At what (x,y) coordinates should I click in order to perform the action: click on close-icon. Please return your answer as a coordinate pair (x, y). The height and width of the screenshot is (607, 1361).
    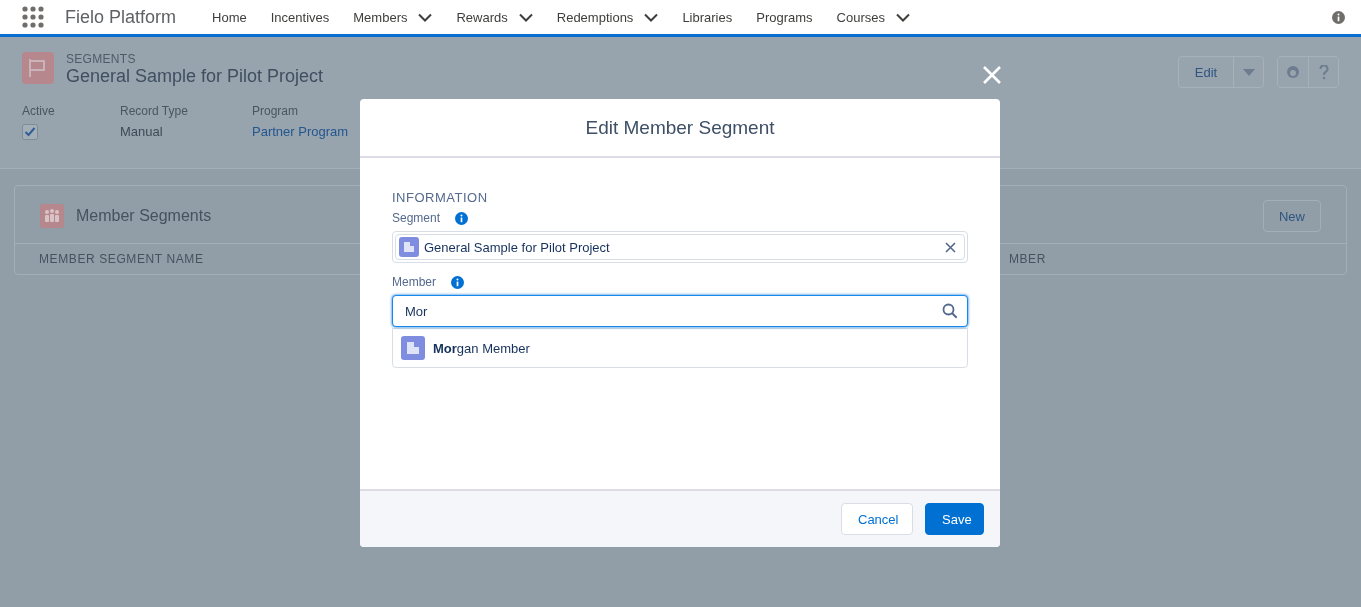
    Looking at the image, I should click on (950, 247).